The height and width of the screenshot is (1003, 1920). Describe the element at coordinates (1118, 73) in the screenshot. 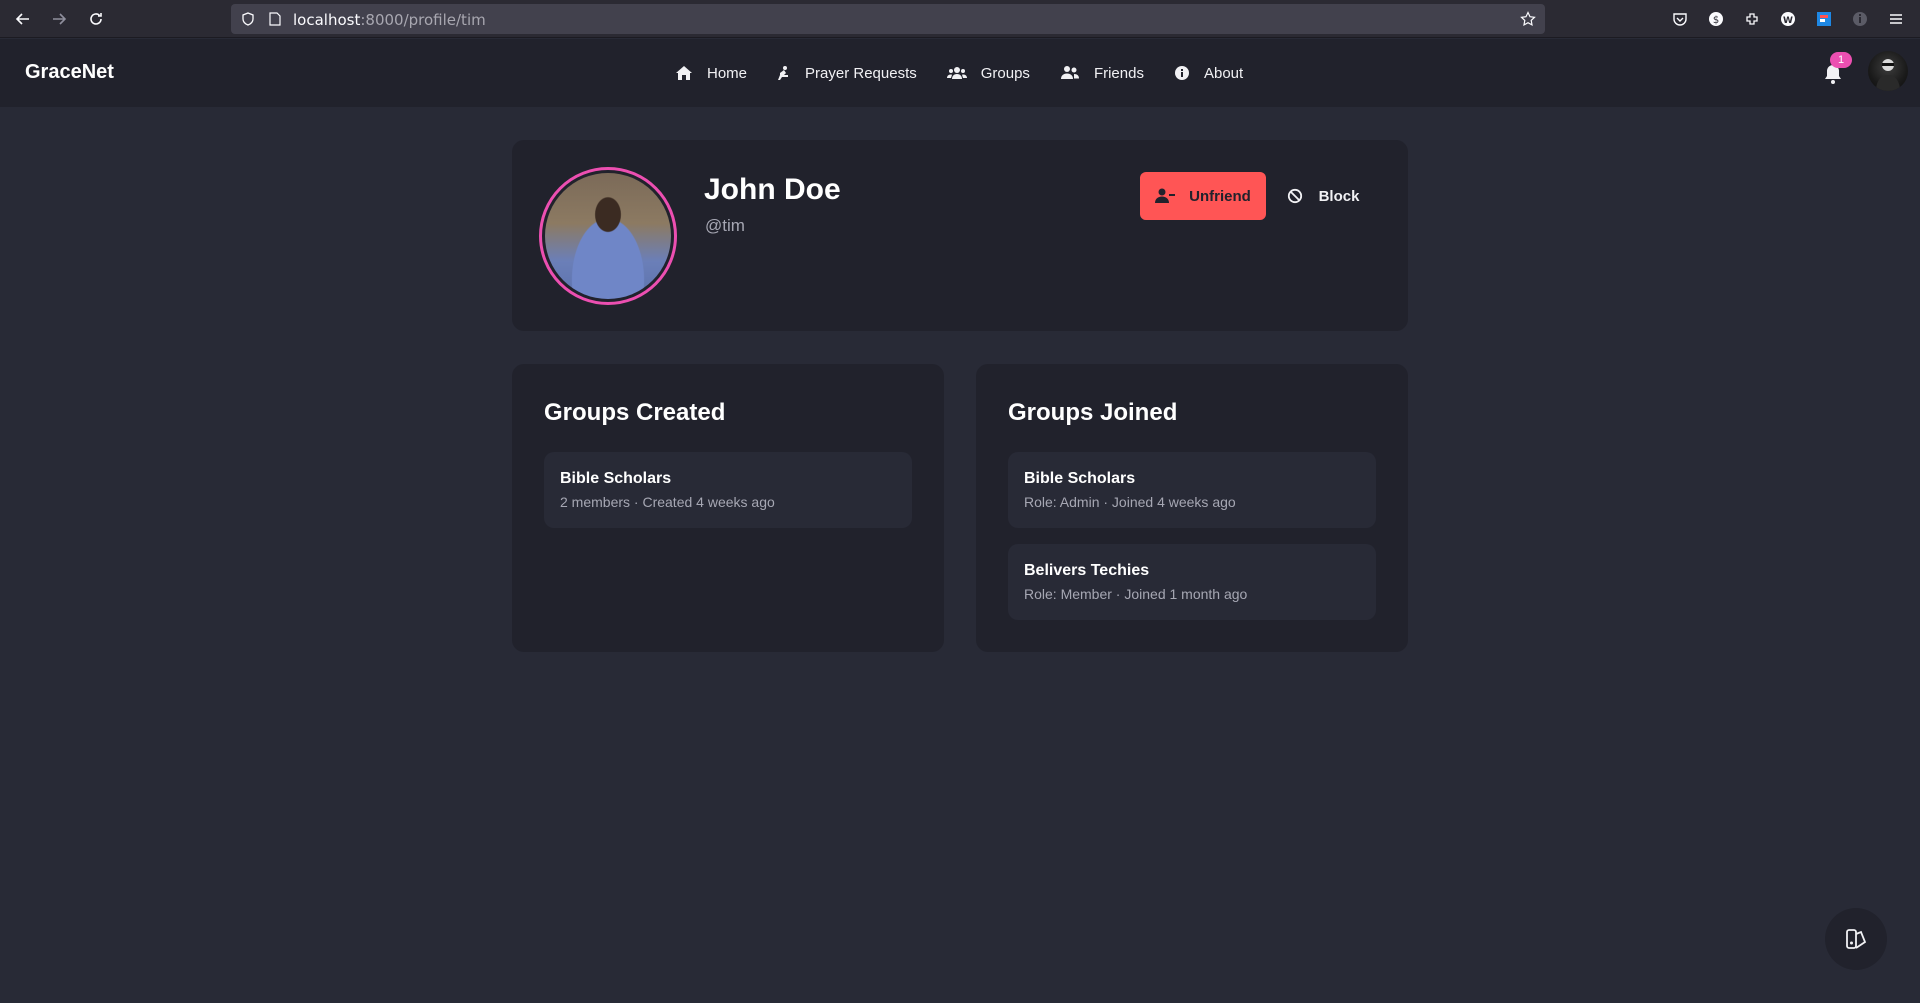

I see `nav-friends-label: Friends` at that location.